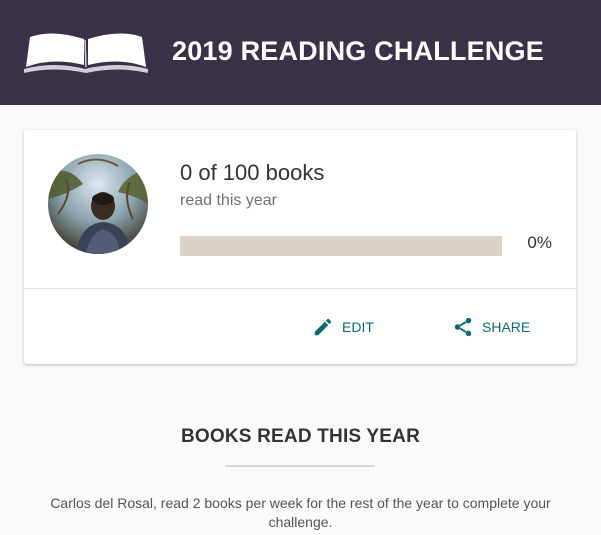  Describe the element at coordinates (539, 242) in the screenshot. I see `progress-percent: 0%` at that location.